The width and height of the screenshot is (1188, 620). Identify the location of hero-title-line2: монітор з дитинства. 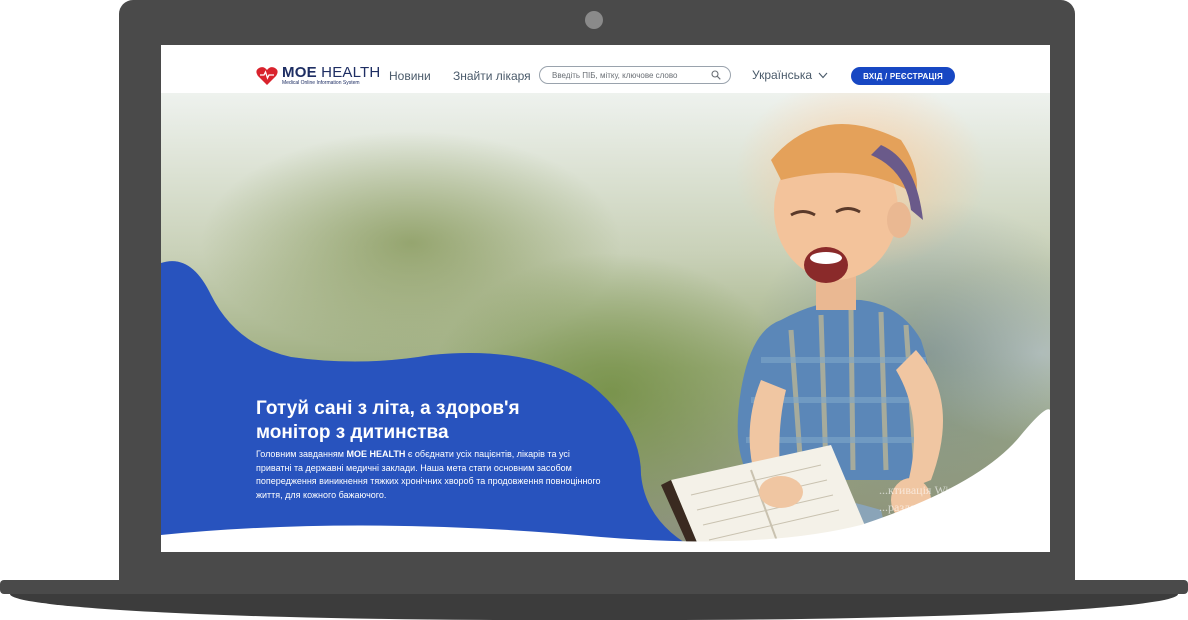
(352, 432).